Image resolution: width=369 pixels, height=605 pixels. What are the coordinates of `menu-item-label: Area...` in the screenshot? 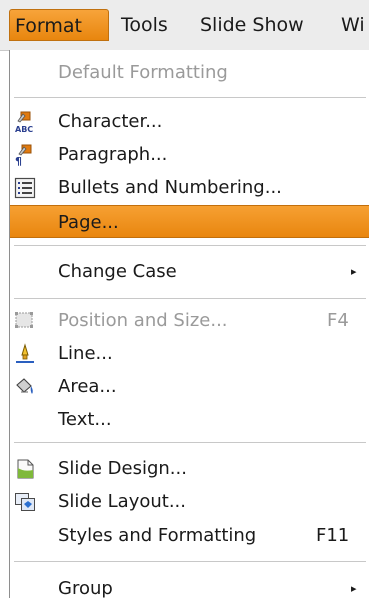 It's located at (87, 386).